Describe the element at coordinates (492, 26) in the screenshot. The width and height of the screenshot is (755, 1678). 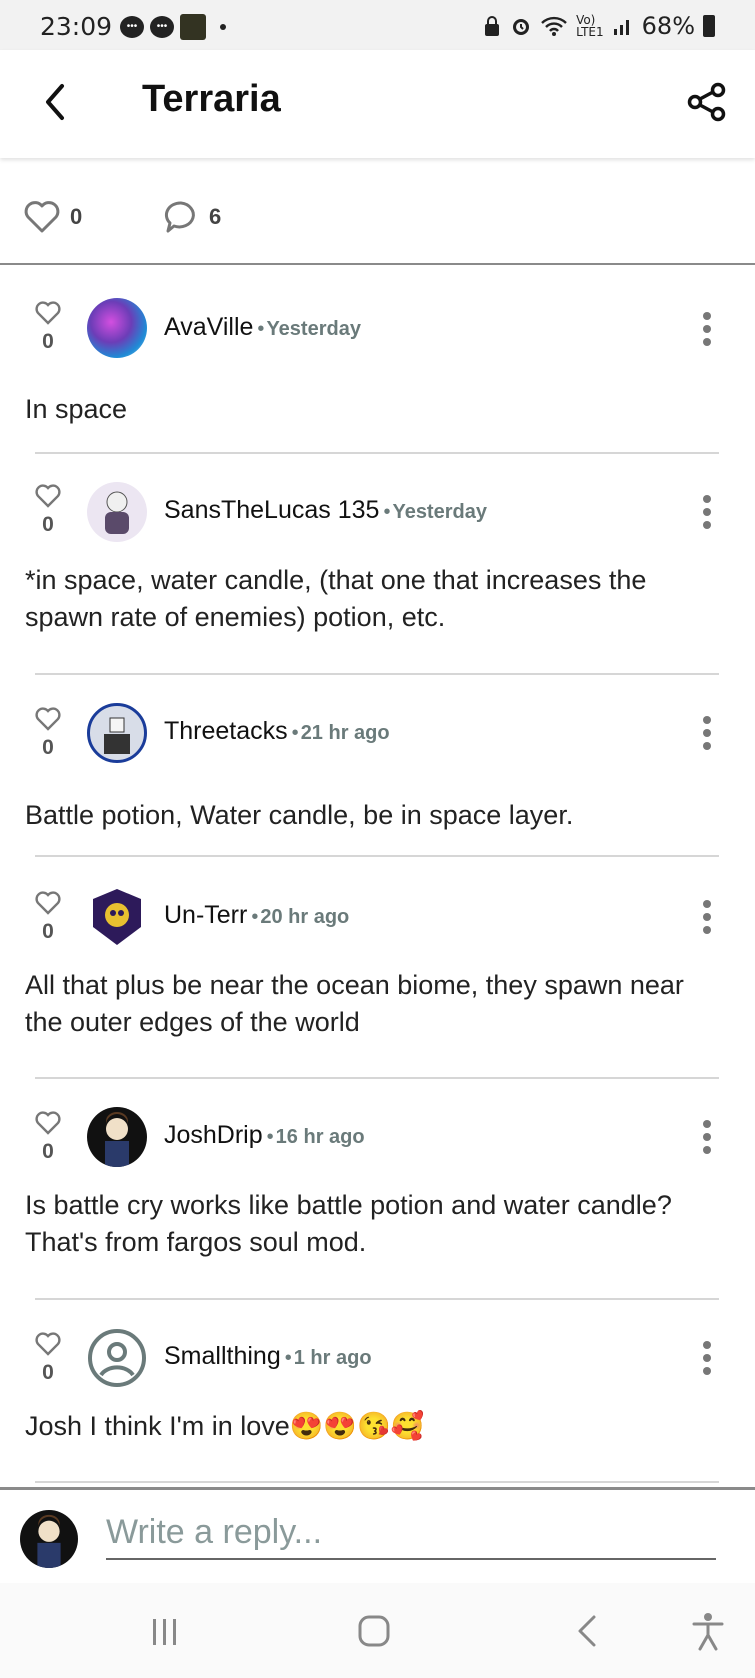
I see `lock-icon` at that location.